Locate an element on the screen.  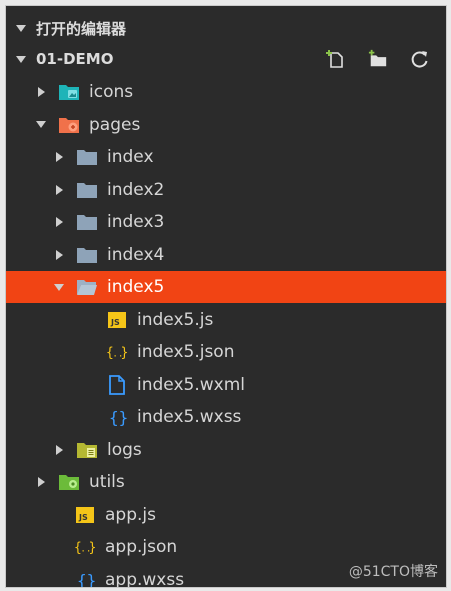
tree-item-label: logs is located at coordinates (124, 449).